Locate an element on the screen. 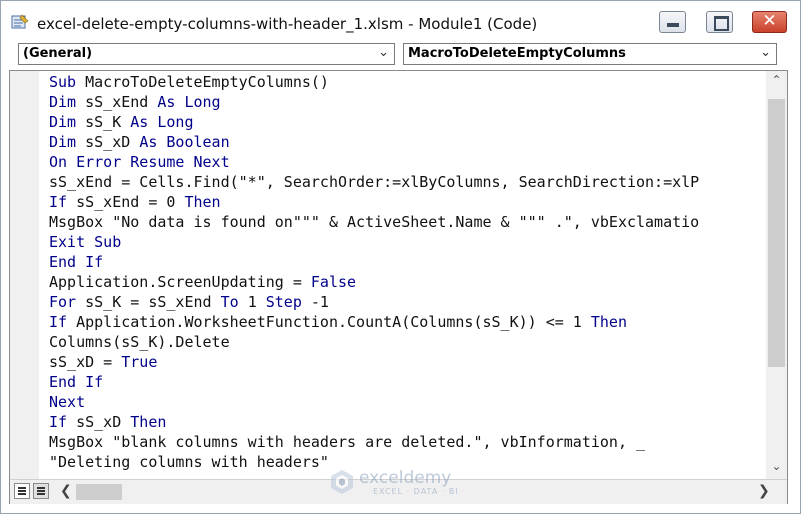 The height and width of the screenshot is (514, 801). exceldemy-watermark: exceldemy EXCEL · DATA · BI is located at coordinates (404, 483).